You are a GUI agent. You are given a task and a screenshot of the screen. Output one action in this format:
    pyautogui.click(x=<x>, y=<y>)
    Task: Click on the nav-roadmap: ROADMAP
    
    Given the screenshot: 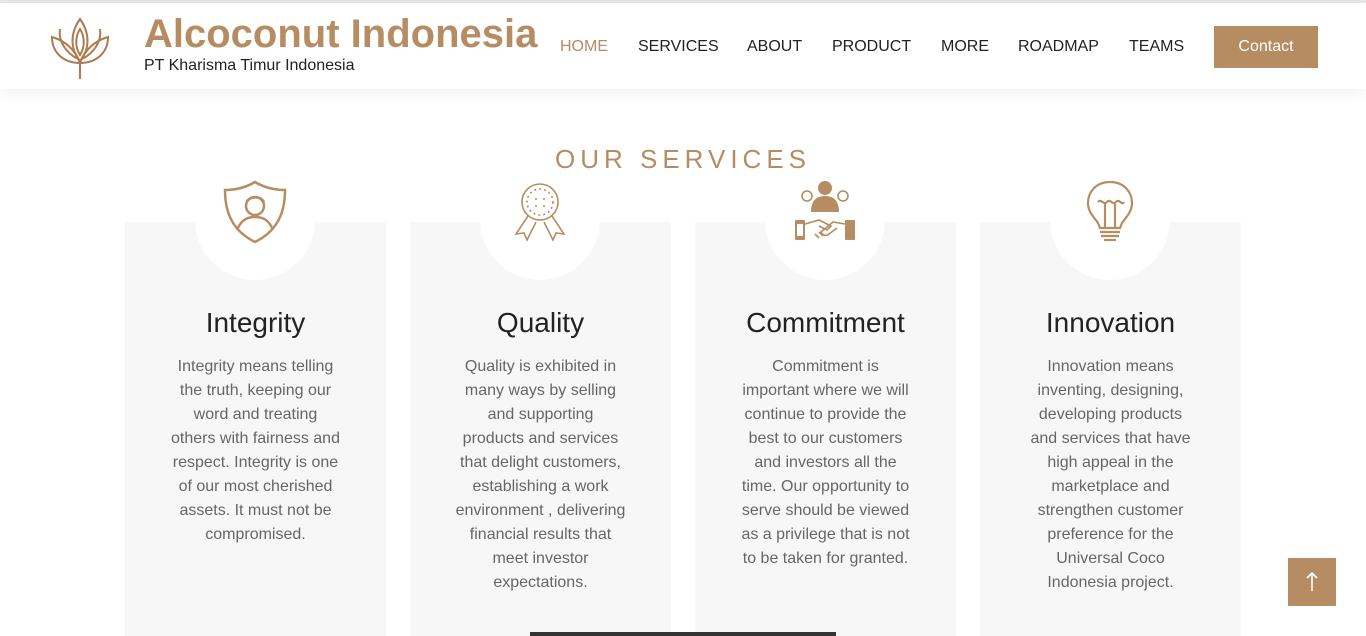 What is the action you would take?
    pyautogui.click(x=1058, y=47)
    